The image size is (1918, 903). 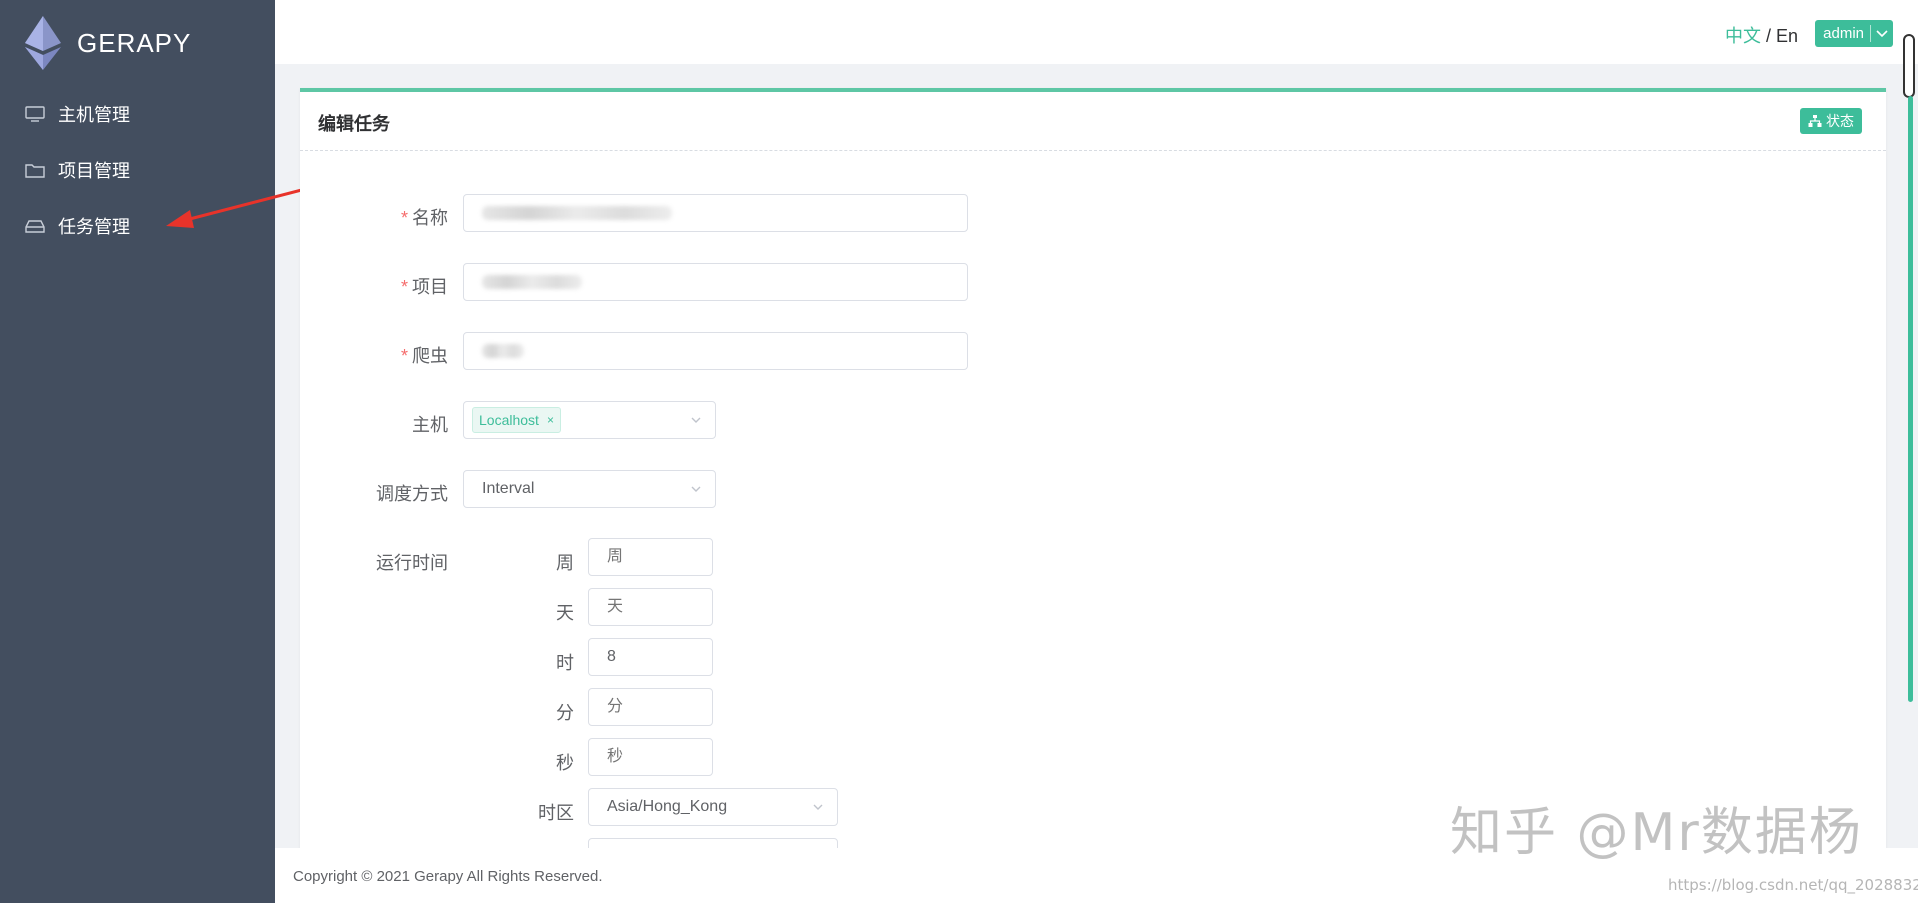 What do you see at coordinates (589, 489) in the screenshot?
I see `schedule-select: Interval` at bounding box center [589, 489].